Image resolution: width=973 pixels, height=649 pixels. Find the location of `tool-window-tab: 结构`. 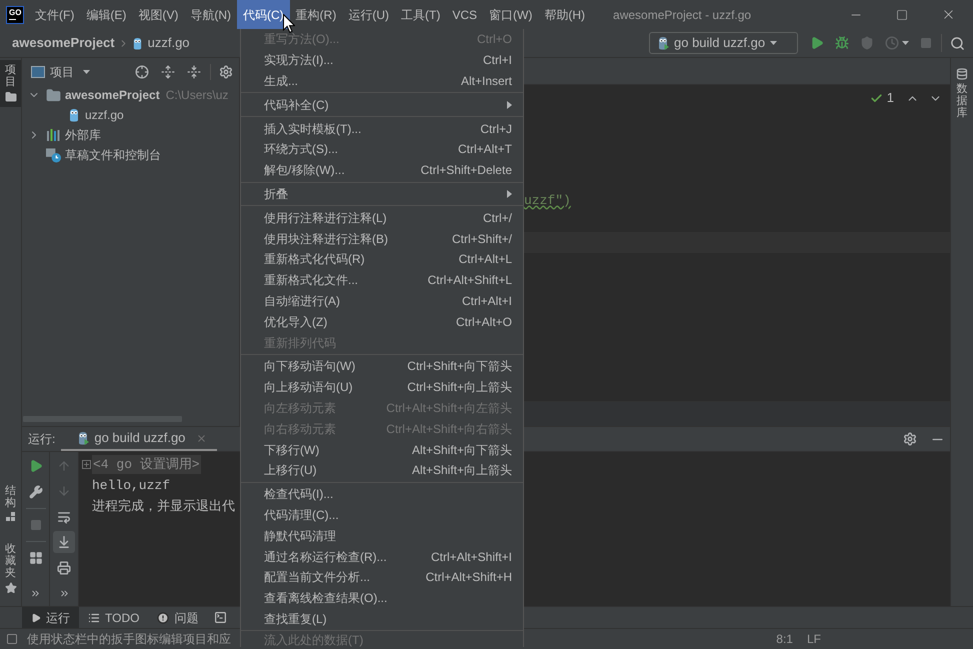

tool-window-tab: 结构 is located at coordinates (10, 502).